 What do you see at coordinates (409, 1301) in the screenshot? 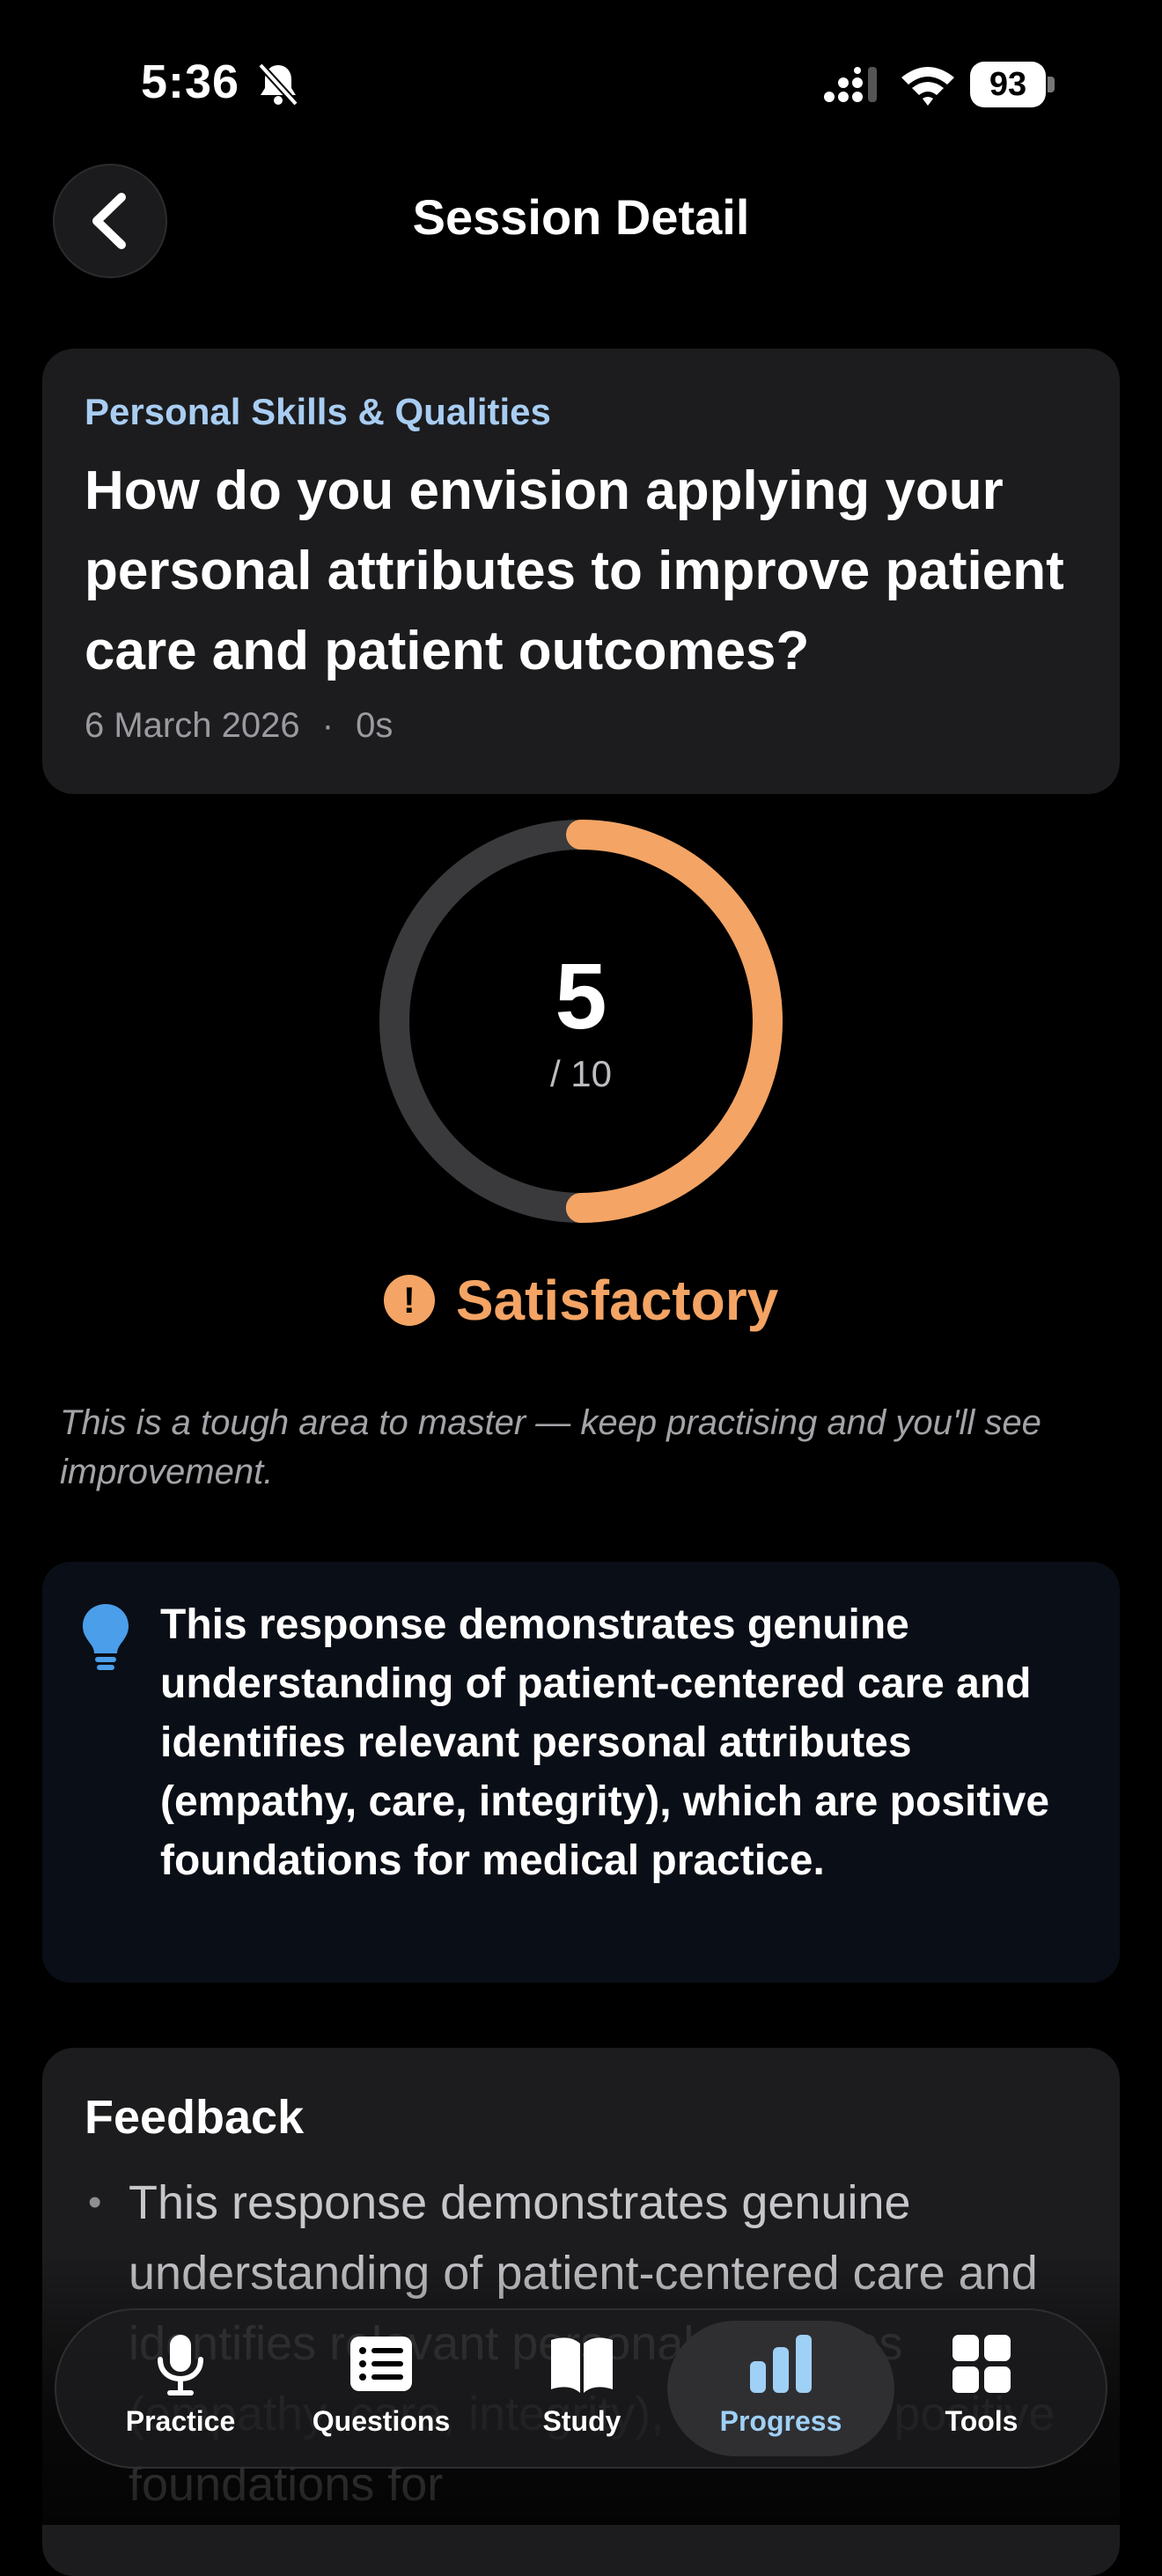
I see `exclamation-icon: !` at bounding box center [409, 1301].